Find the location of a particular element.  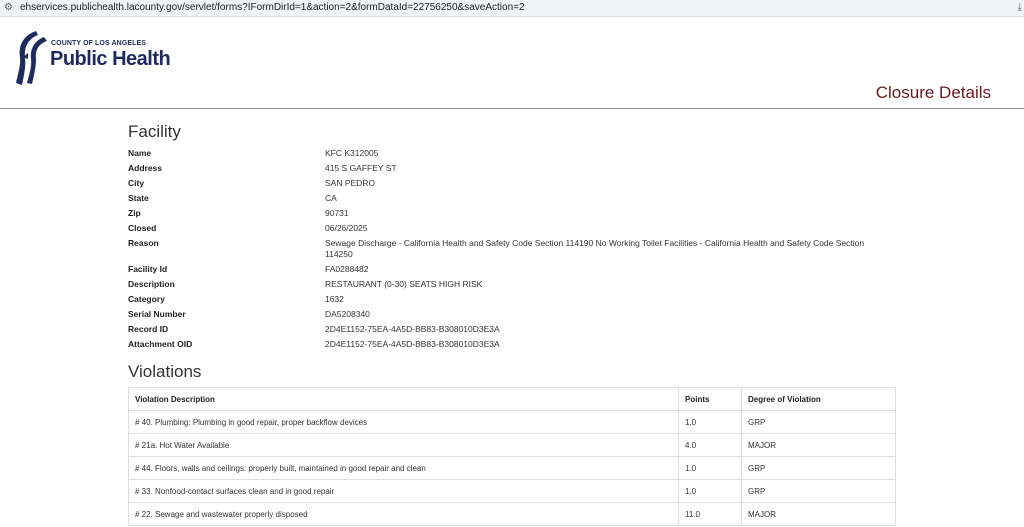

field-serial-number: Serial Number DA5208340 is located at coordinates (518, 316).